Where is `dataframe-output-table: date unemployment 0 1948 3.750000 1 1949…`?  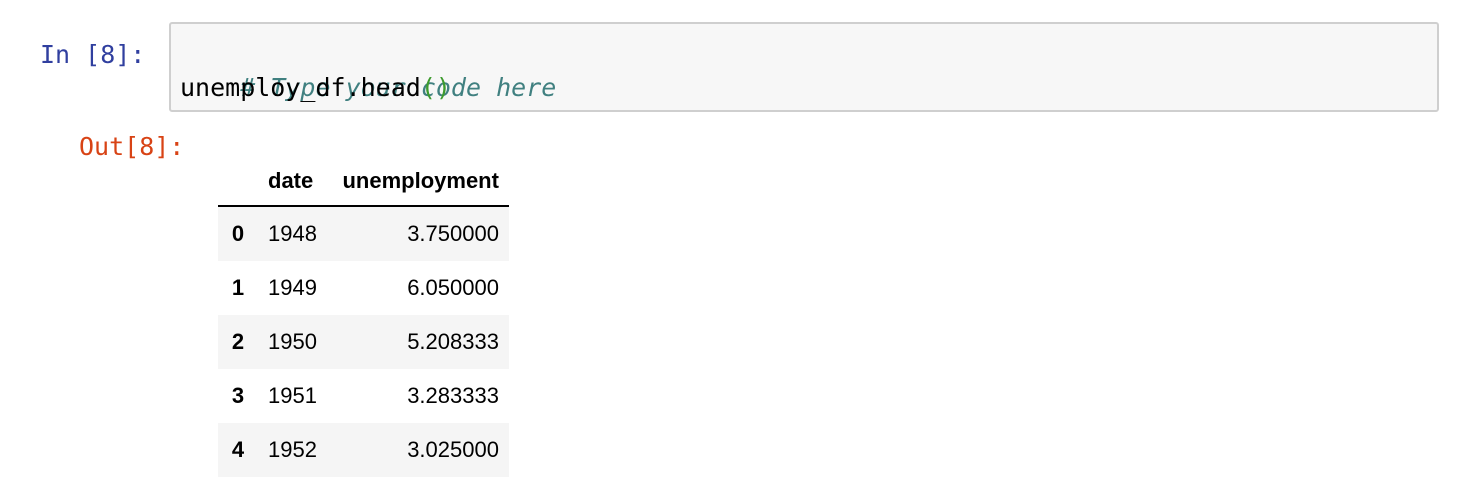 dataframe-output-table: date unemployment 0 1948 3.750000 1 1949… is located at coordinates (363, 317).